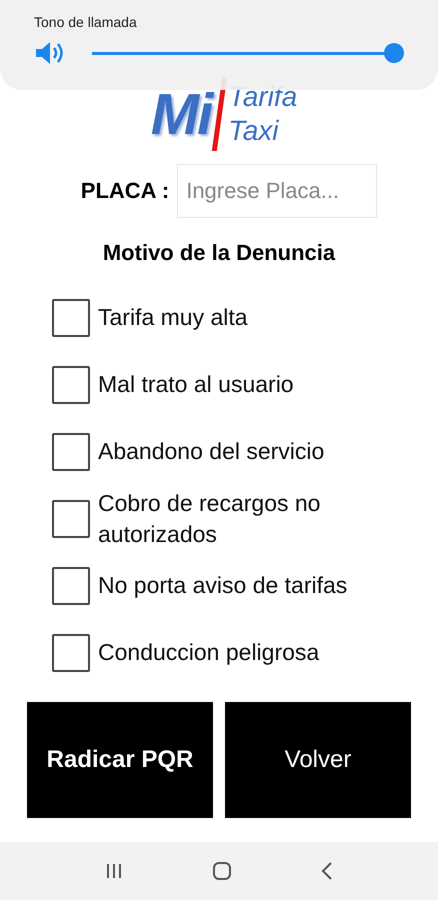 This screenshot has height=900, width=438. I want to click on volume-title: Tono de llamada, so click(86, 22).